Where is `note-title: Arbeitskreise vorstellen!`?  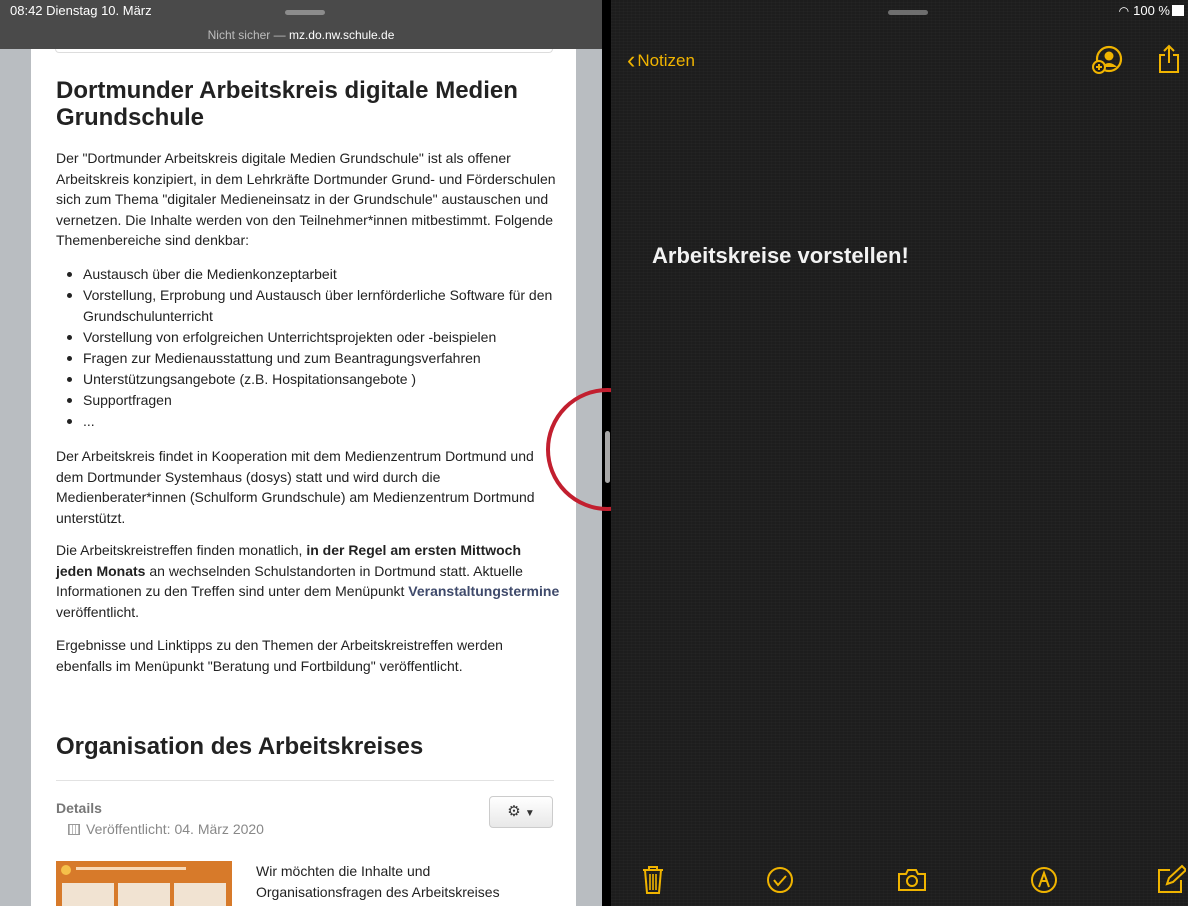 note-title: Arbeitskreise vorstellen! is located at coordinates (780, 256).